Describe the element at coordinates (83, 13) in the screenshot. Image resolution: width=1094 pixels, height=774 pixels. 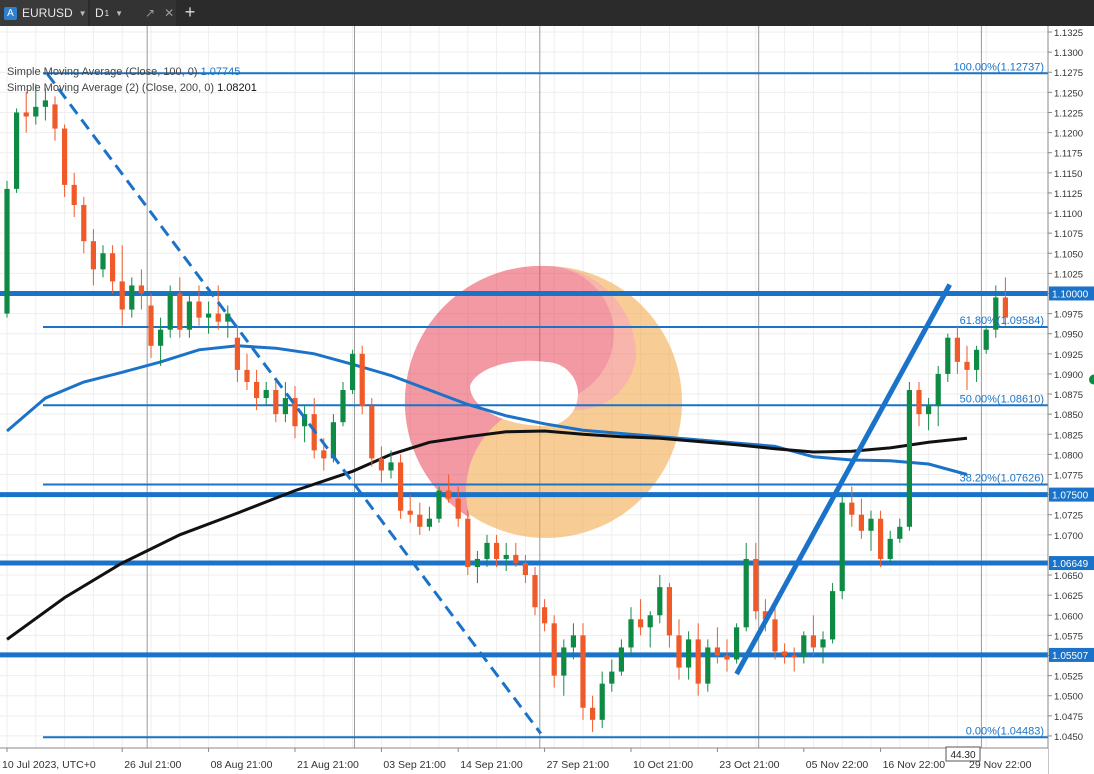
I see `symbol-dropdown-chevron-icon: ▼` at that location.